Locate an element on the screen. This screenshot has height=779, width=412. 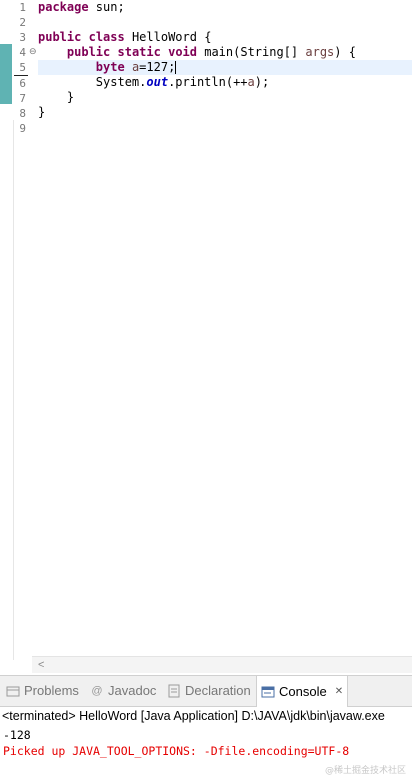
tab-label: Javadoc is located at coordinates (132, 690).